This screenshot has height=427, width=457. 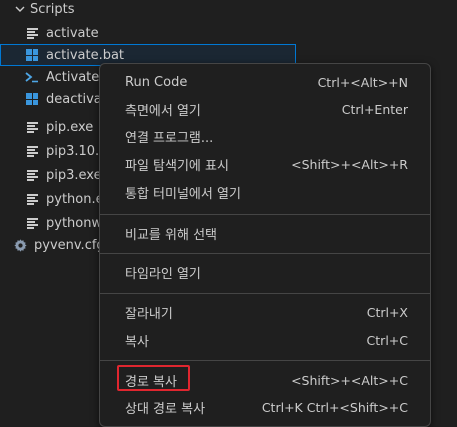 I want to click on menu-item-shortcut: Ctrl+Enter, so click(x=374, y=109).